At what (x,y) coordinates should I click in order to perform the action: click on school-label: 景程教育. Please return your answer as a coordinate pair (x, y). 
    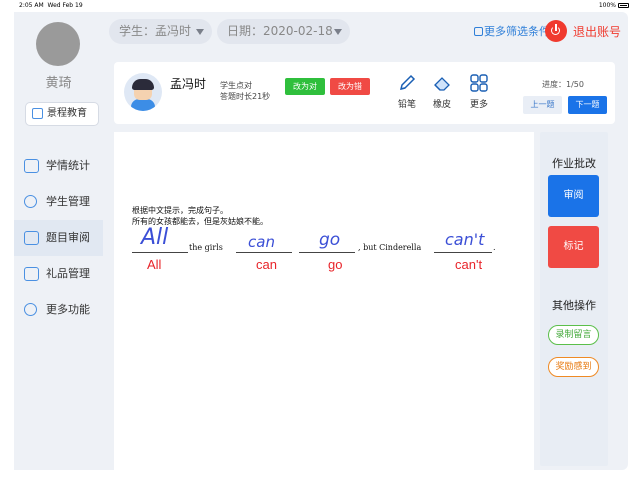
    Looking at the image, I should click on (67, 113).